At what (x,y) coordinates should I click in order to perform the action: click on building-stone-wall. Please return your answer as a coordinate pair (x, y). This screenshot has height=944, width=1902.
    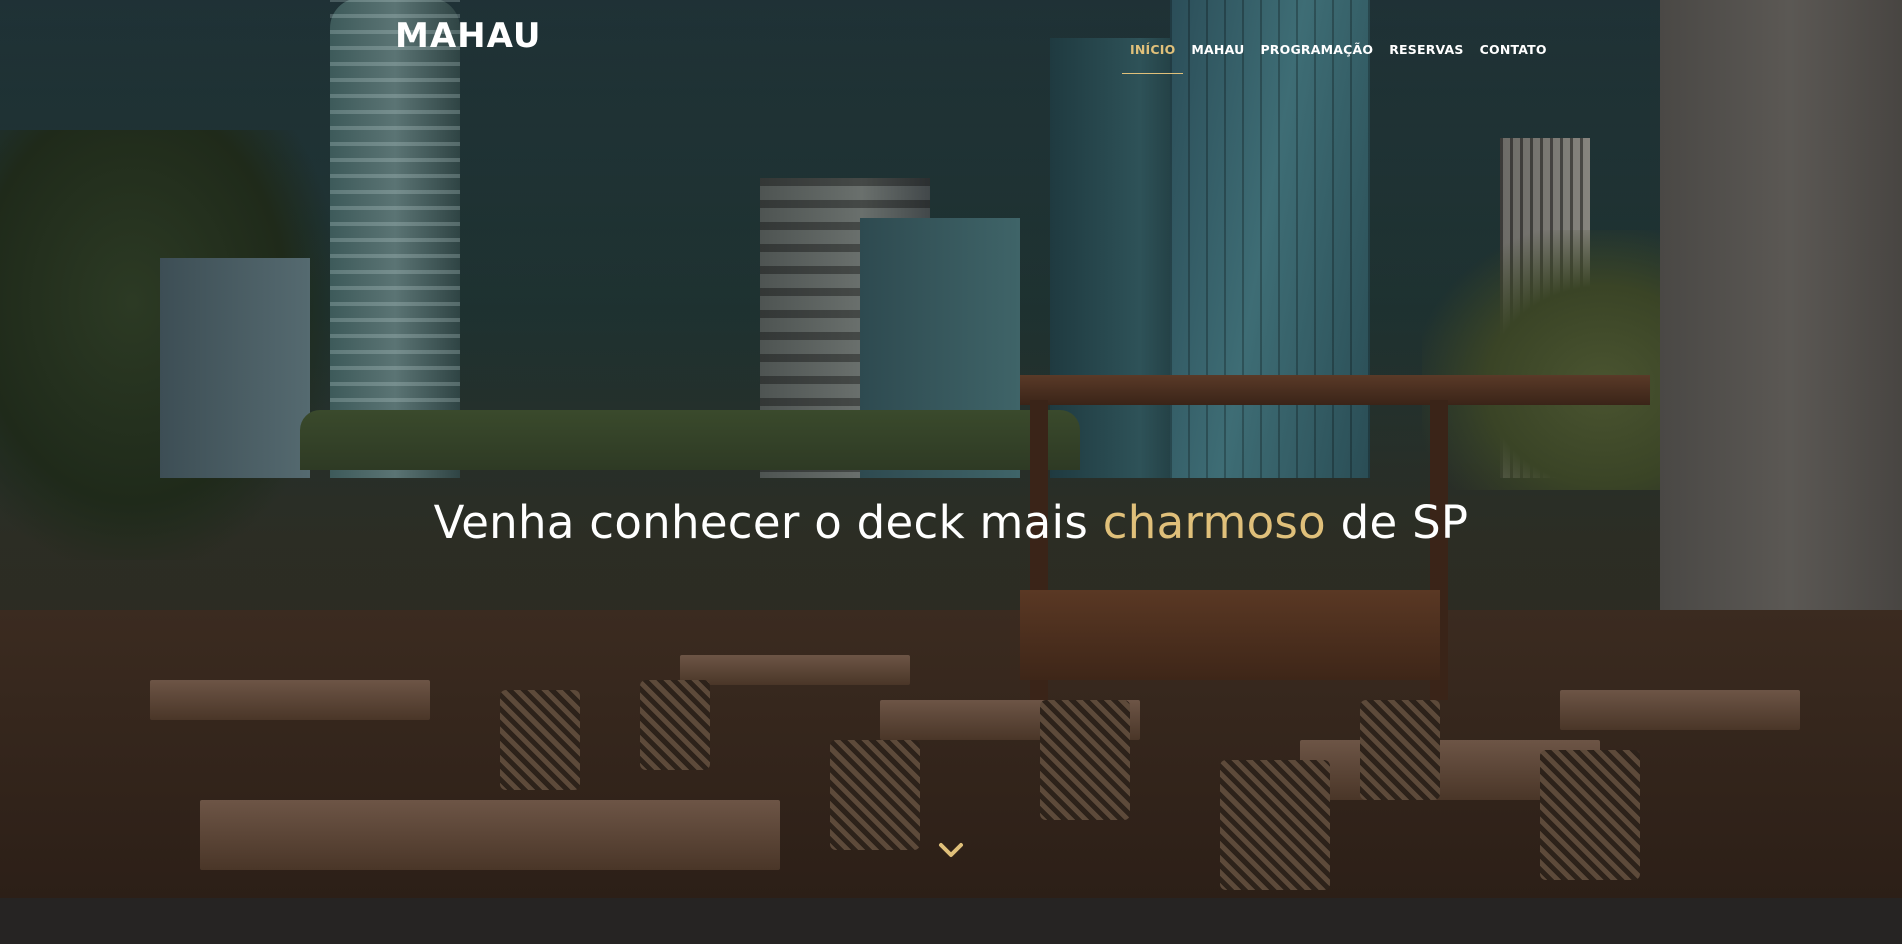
    Looking at the image, I should click on (1781, 339).